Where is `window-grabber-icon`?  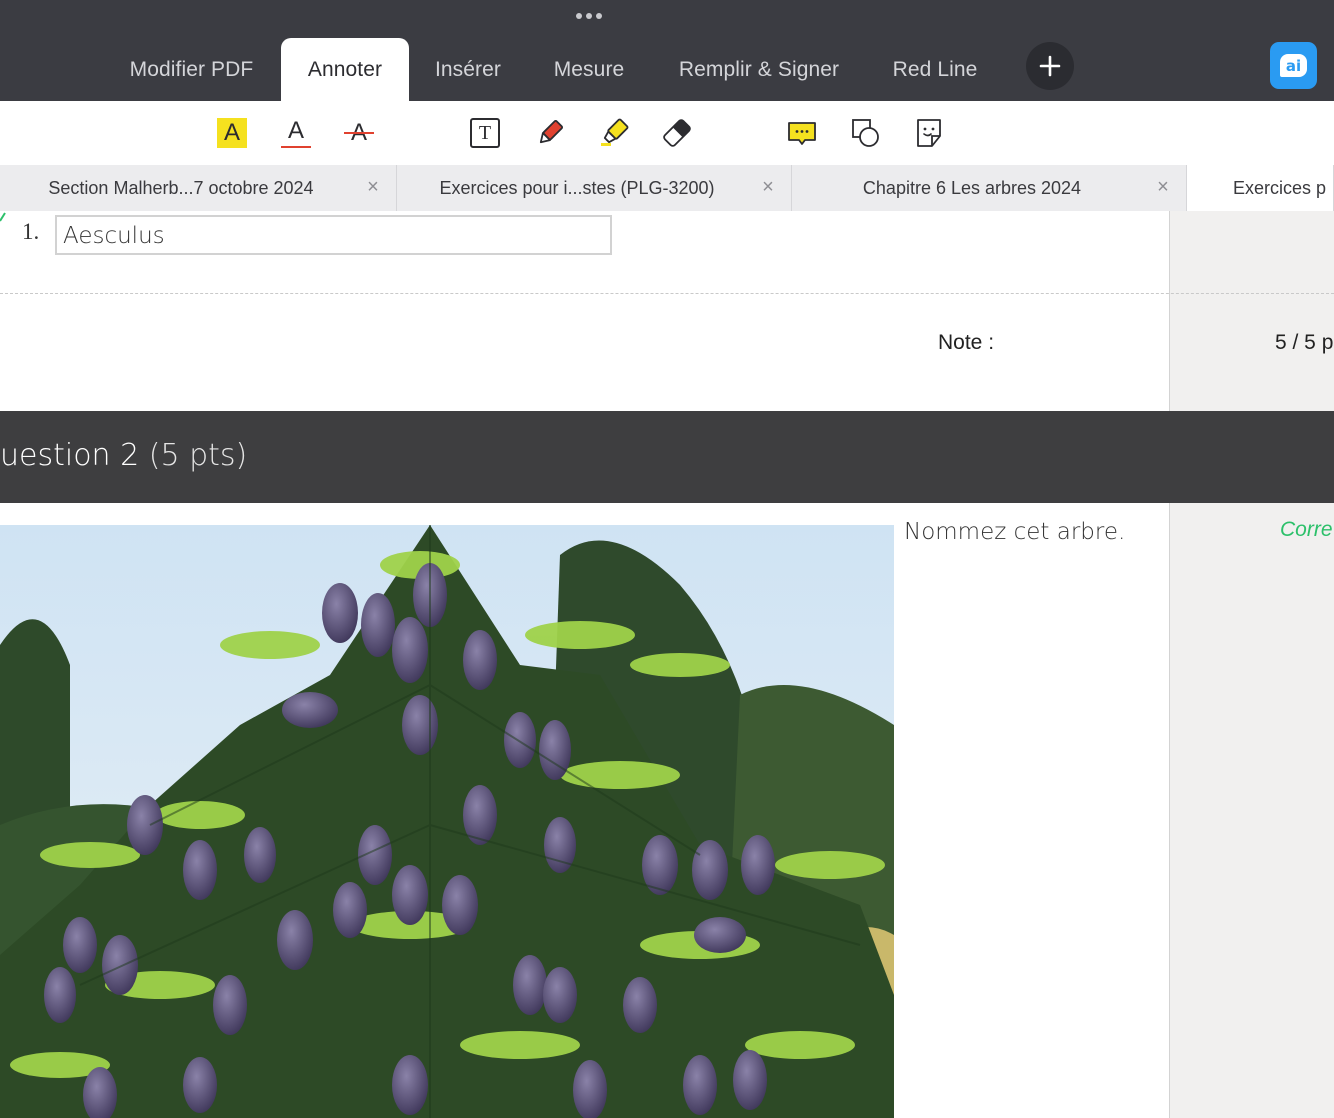 window-grabber-icon is located at coordinates (589, 16).